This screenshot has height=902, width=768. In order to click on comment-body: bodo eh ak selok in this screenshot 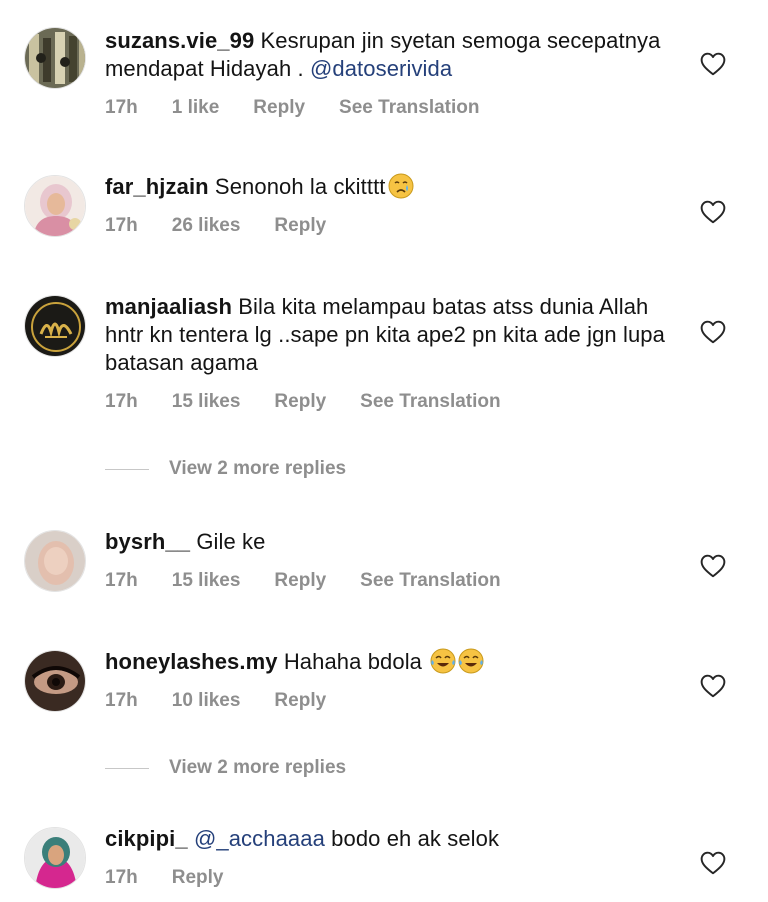, I will do `click(415, 838)`.